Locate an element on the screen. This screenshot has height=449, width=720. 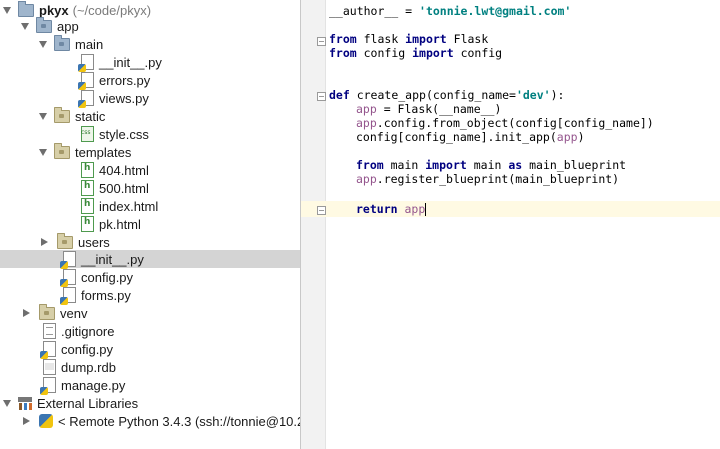
tree-item-venv: venv is located at coordinates (150, 312).